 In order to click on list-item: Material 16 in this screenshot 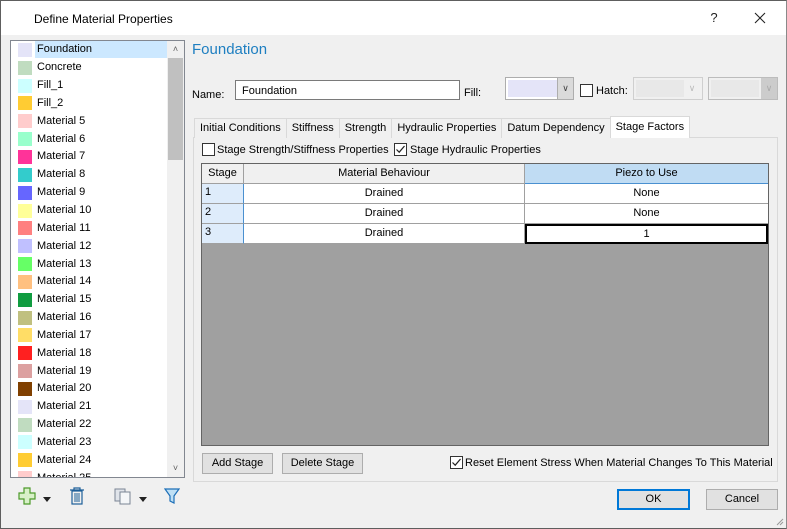, I will do `click(90, 318)`.